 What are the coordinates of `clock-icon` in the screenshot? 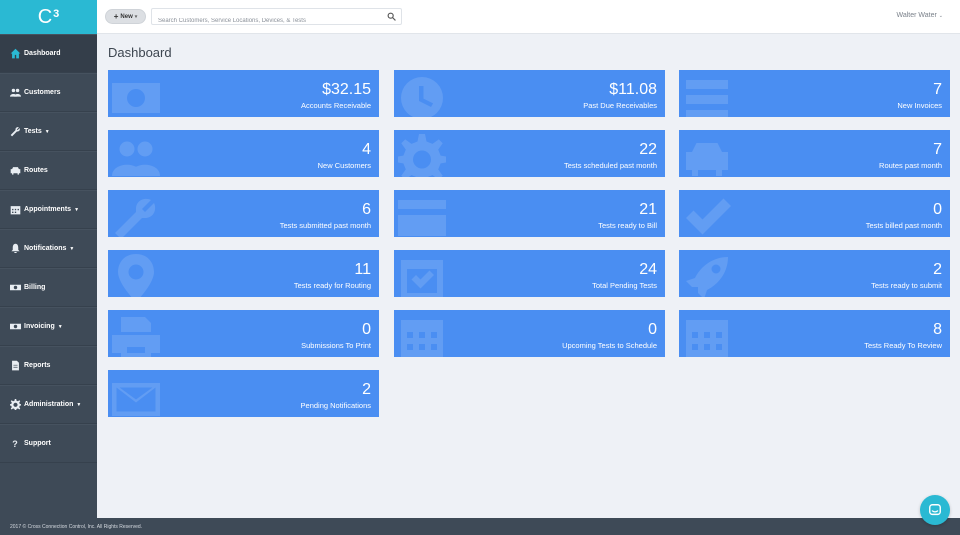 It's located at (422, 95).